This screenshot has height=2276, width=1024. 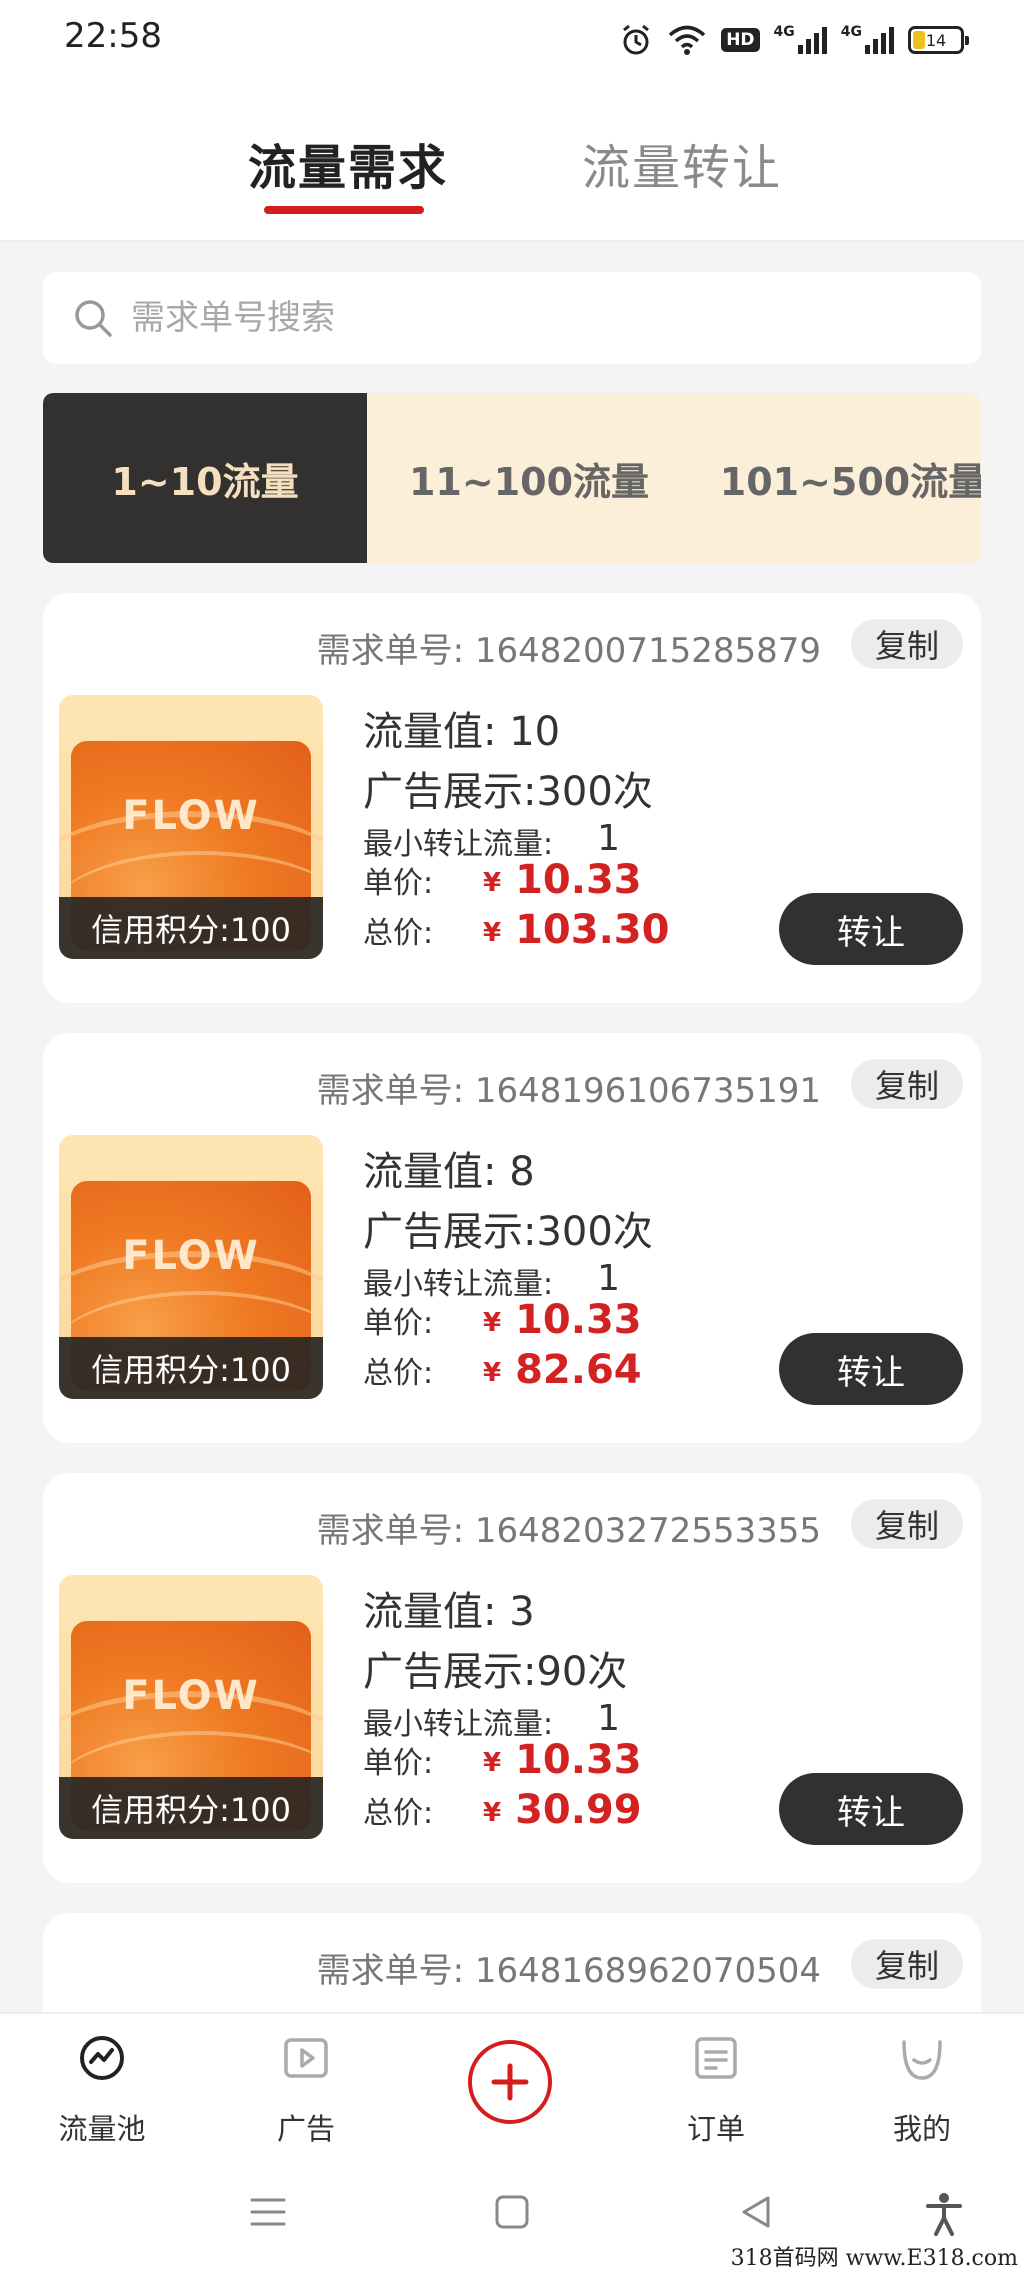 I want to click on search-box, so click(x=512, y=318).